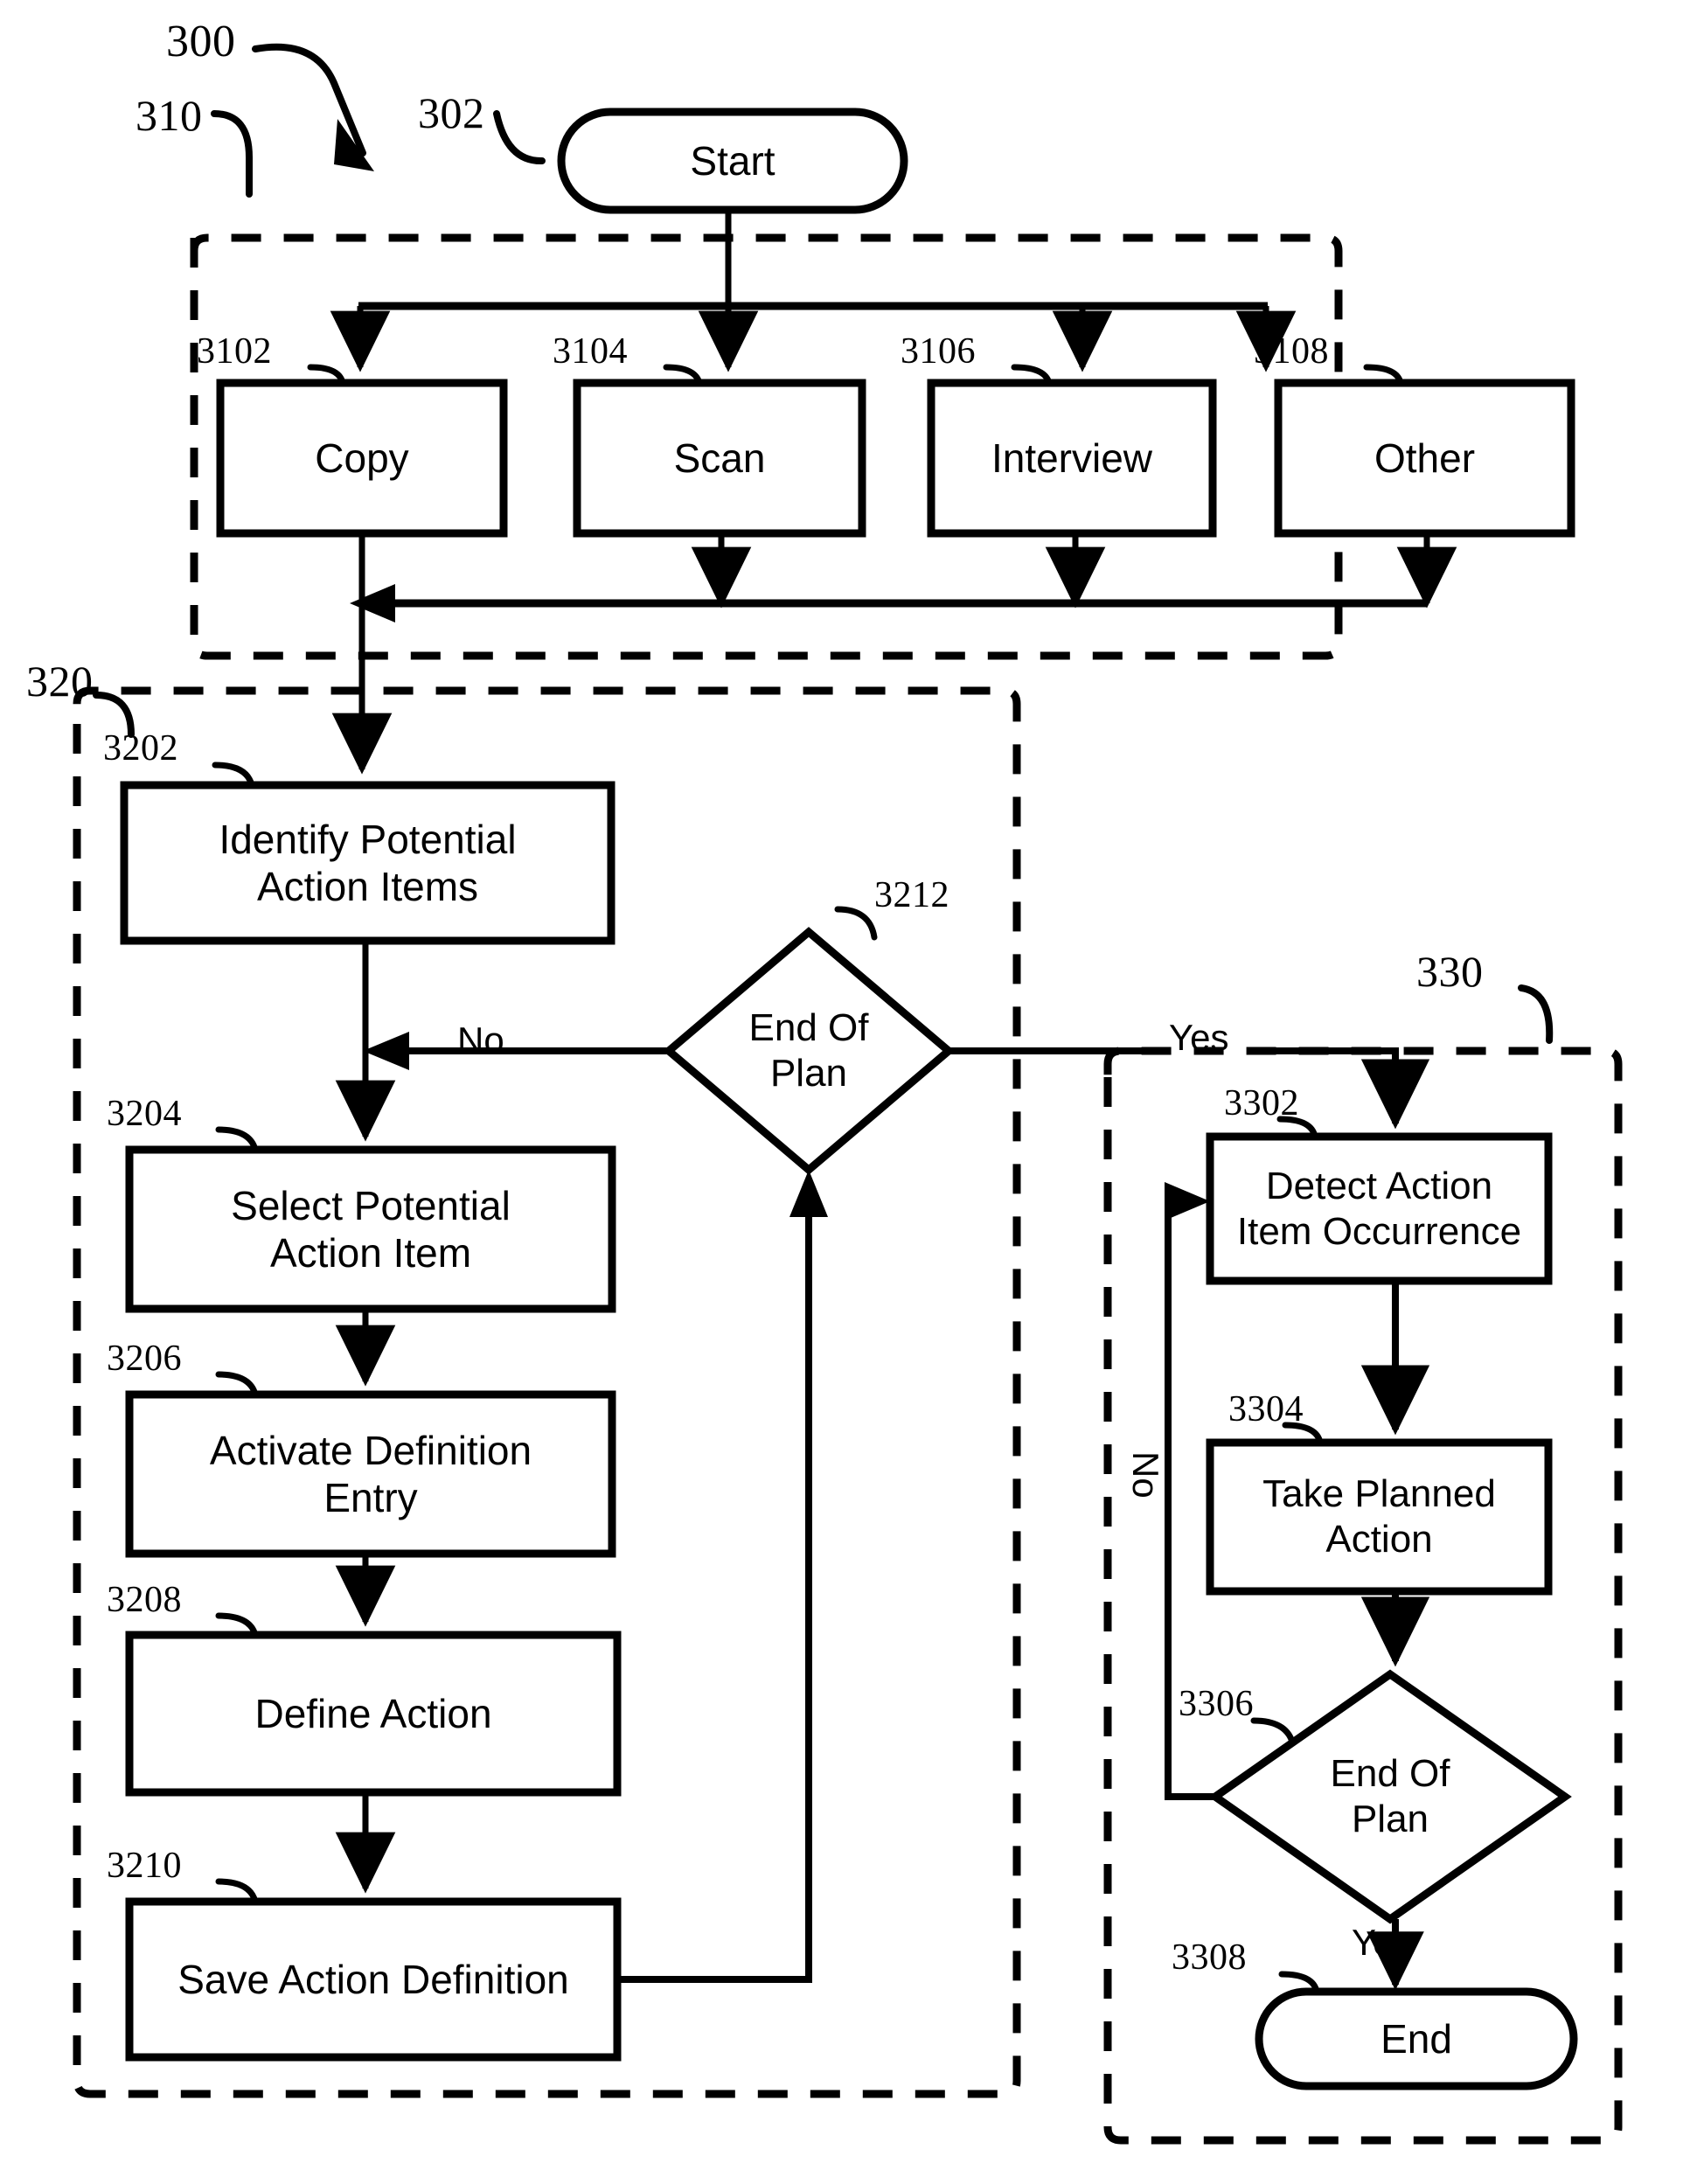 The width and height of the screenshot is (1690, 2184). What do you see at coordinates (234, 351) in the screenshot?
I see `ref-3102: 3102` at bounding box center [234, 351].